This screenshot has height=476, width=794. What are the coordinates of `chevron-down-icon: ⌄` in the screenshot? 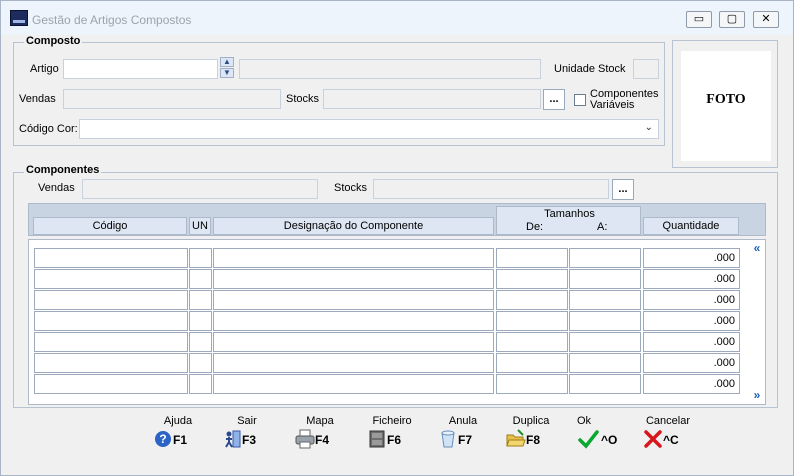 It's located at (648, 127).